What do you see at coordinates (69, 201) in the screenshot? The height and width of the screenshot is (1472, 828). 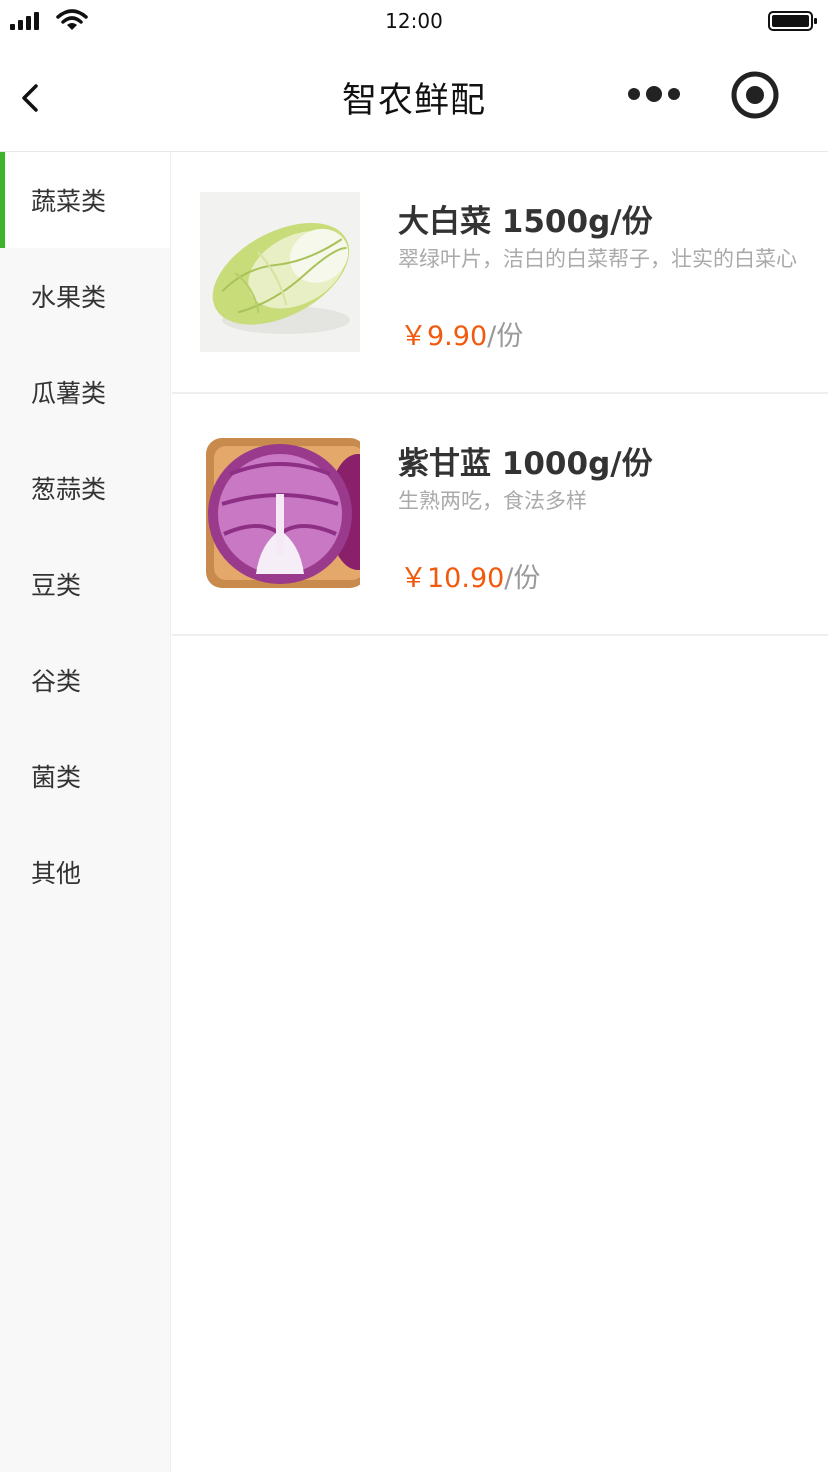 I see `sidebar-item-label: 蔬菜类` at bounding box center [69, 201].